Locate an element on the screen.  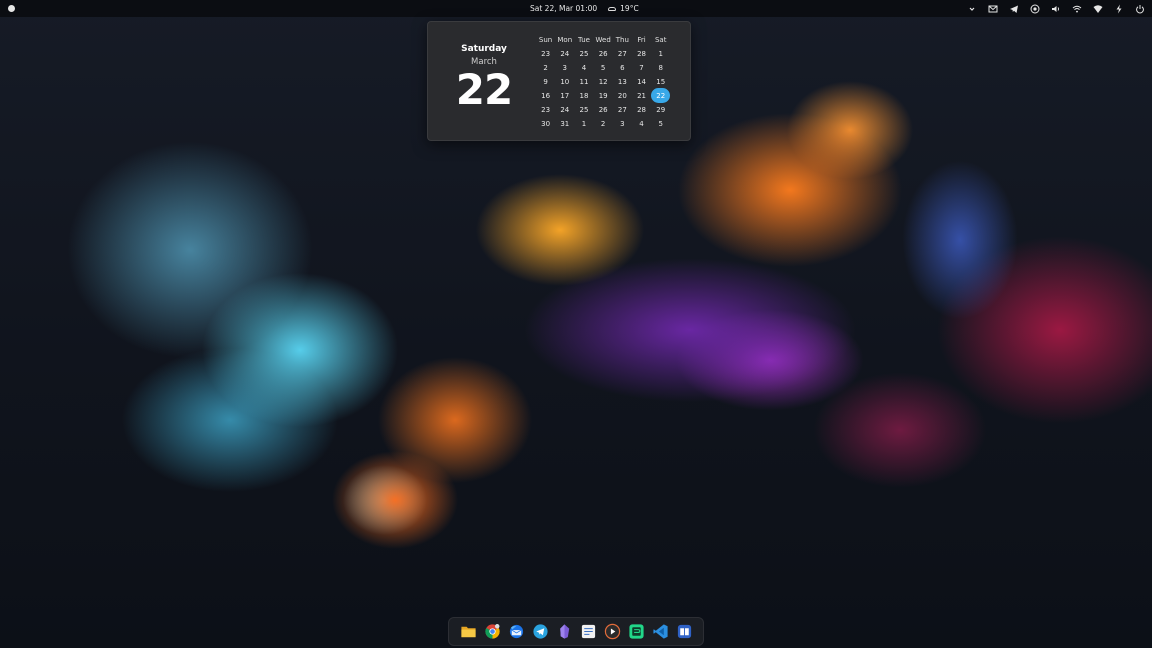
datetime-label: Sat 22, Mar 01:00 is located at coordinates (564, 8).